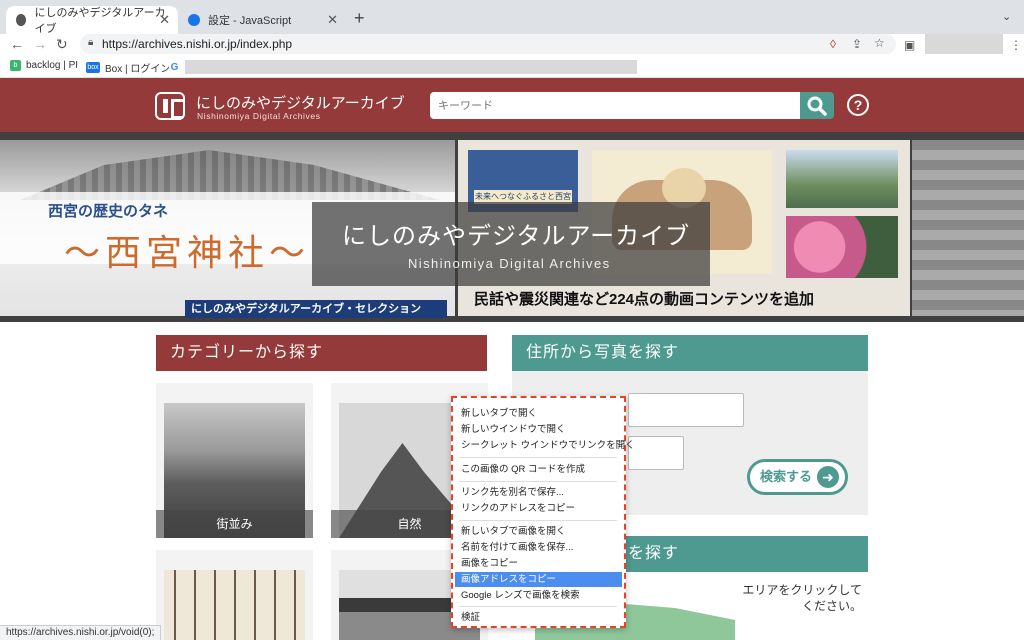 This screenshot has height=640, width=1024. I want to click on lock-icon: 🔒︎, so click(90, 42).